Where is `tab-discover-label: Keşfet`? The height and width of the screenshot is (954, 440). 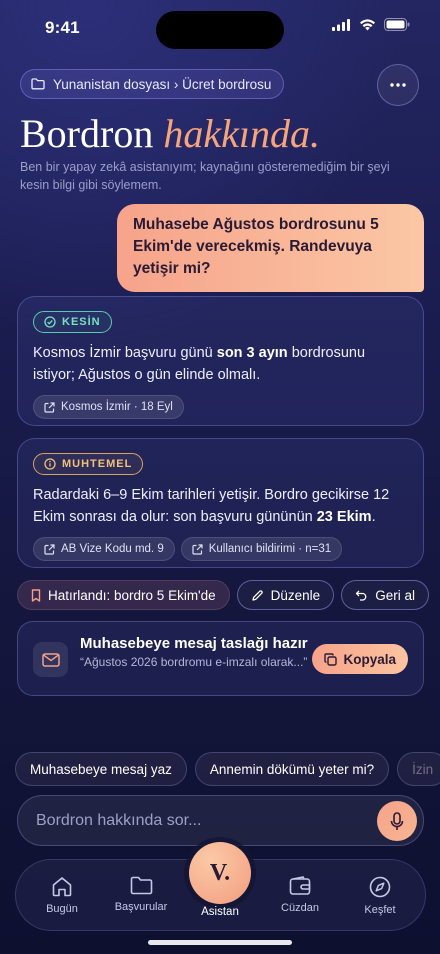 tab-discover-label: Keşfet is located at coordinates (380, 910).